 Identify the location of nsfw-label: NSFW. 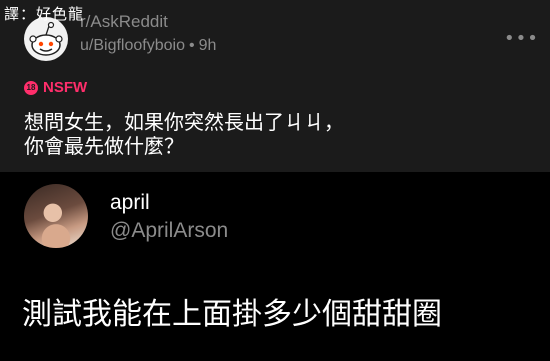
(65, 87).